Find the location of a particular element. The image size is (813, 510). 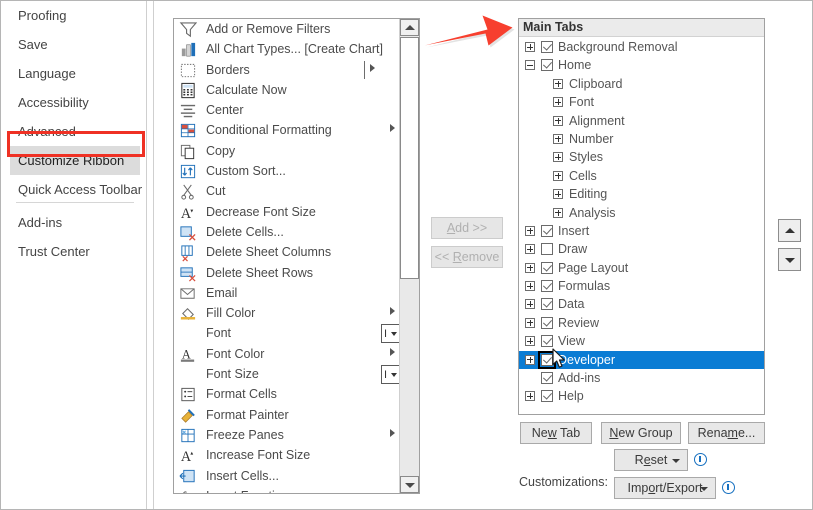

sidebar-item-trust-center: Trust Center is located at coordinates (74, 251).